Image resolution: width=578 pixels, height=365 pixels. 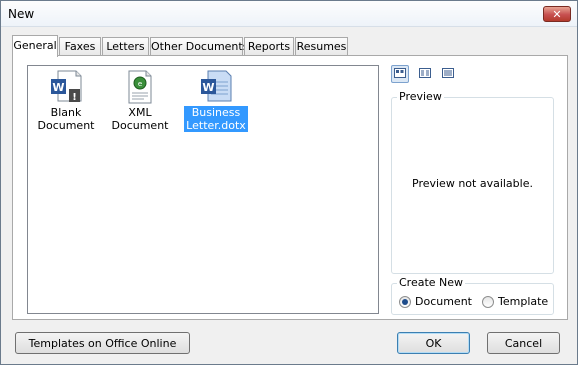 I want to click on preview-label: Preview, so click(x=420, y=96).